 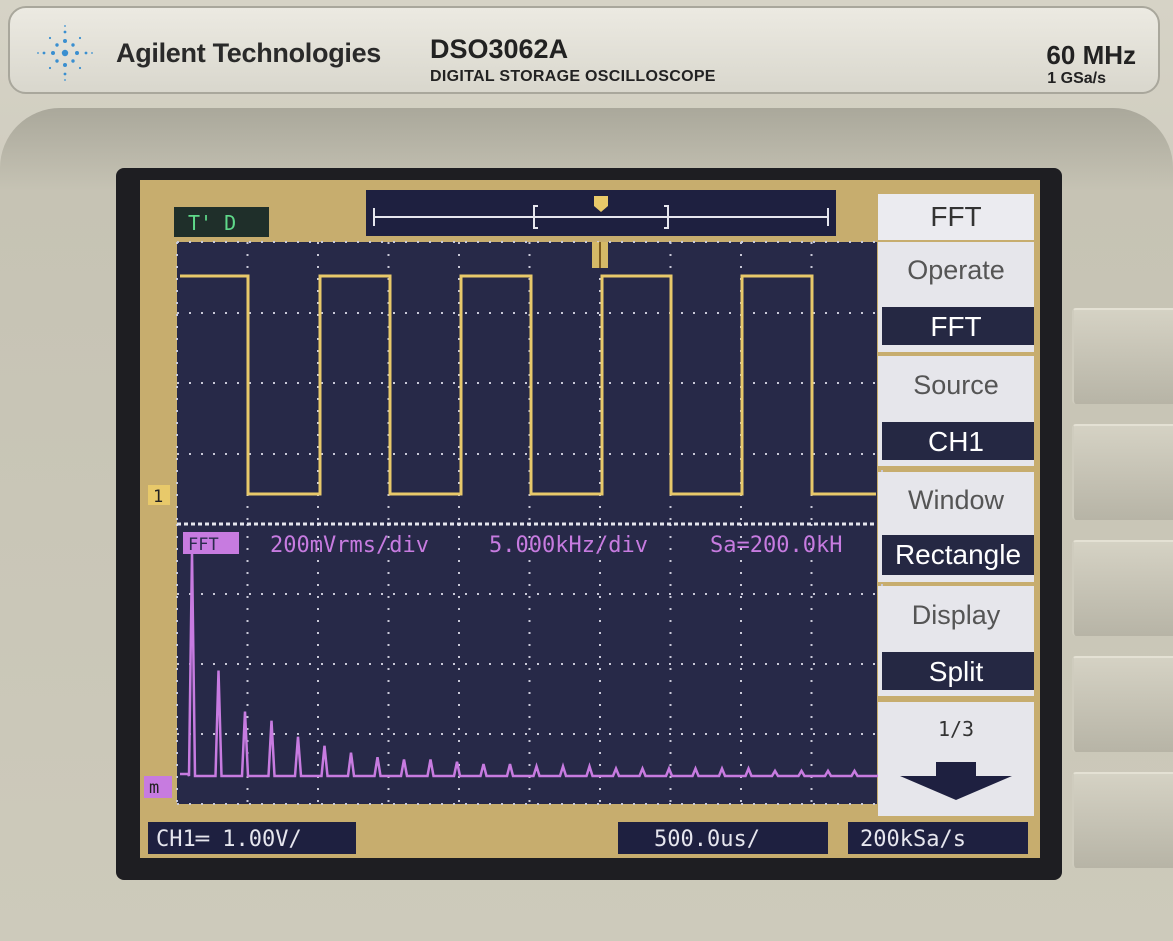 I want to click on timebase: 500.0us/, so click(x=707, y=839).